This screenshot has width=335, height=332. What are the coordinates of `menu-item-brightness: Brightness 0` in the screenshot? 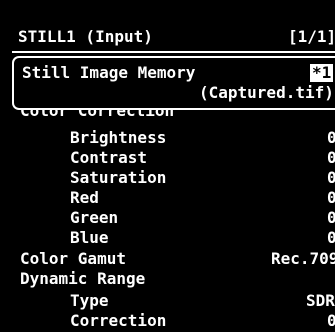 It's located at (167, 138).